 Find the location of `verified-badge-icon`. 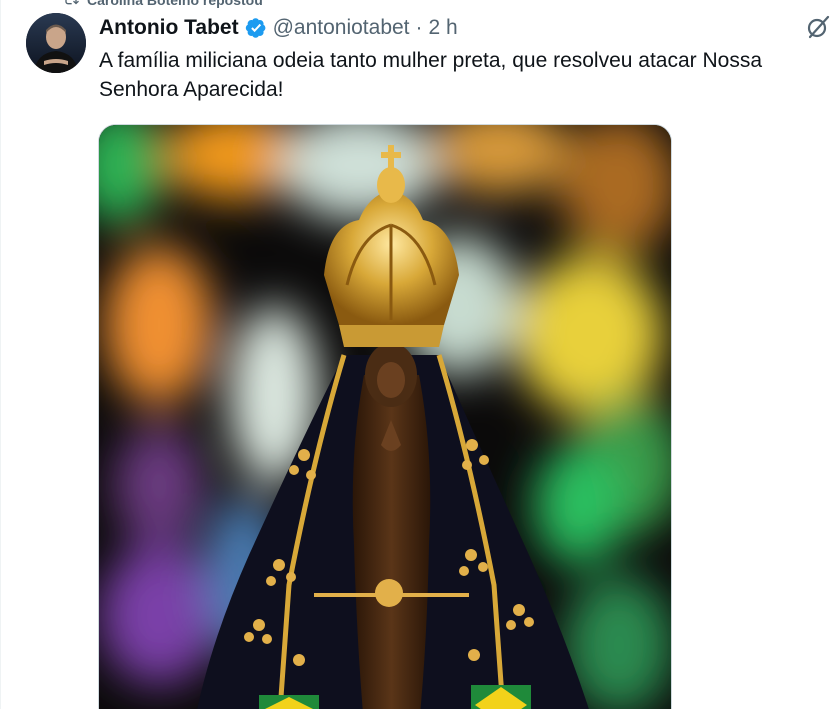

verified-badge-icon is located at coordinates (256, 28).